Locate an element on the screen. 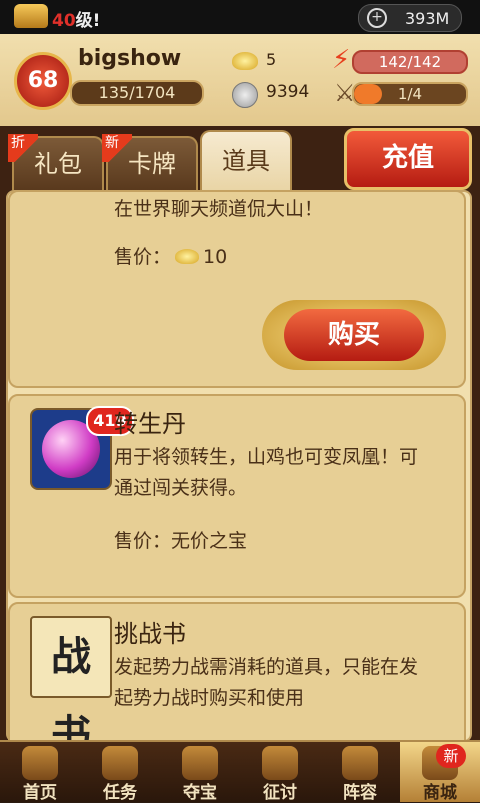 The image size is (480, 803). nav-tasks: 任务 is located at coordinates (120, 772).